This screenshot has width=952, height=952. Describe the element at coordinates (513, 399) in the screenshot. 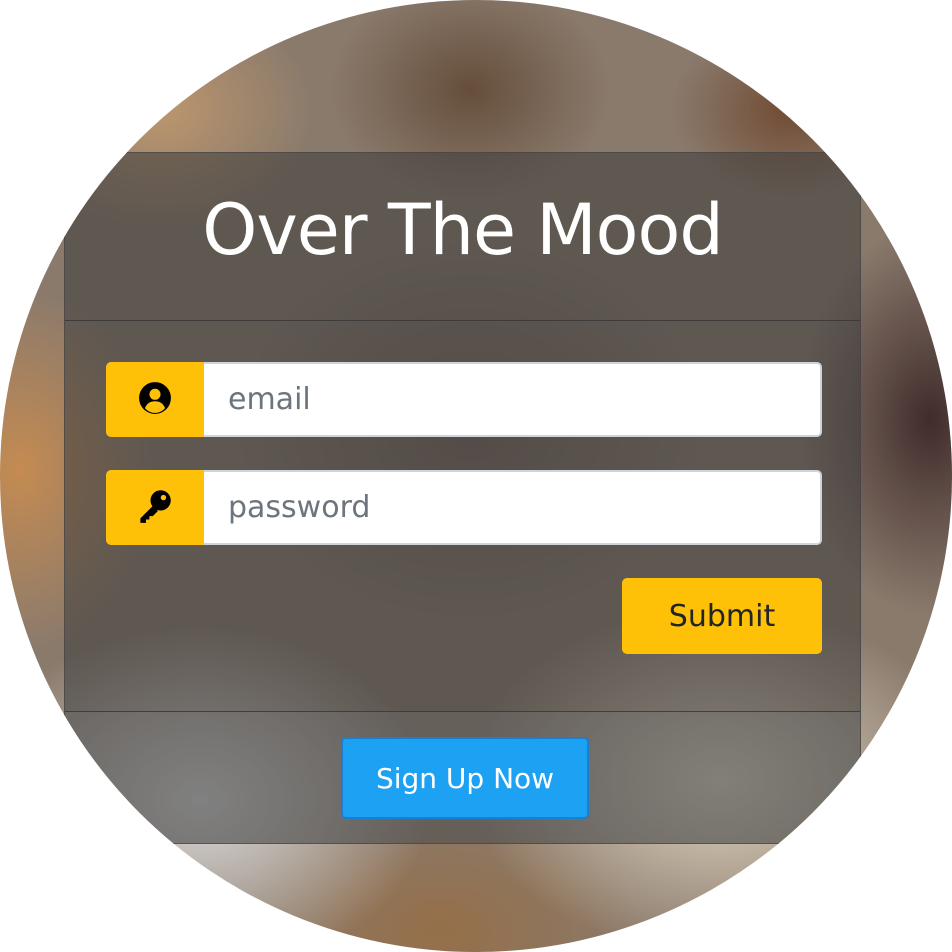

I see `email-field` at that location.